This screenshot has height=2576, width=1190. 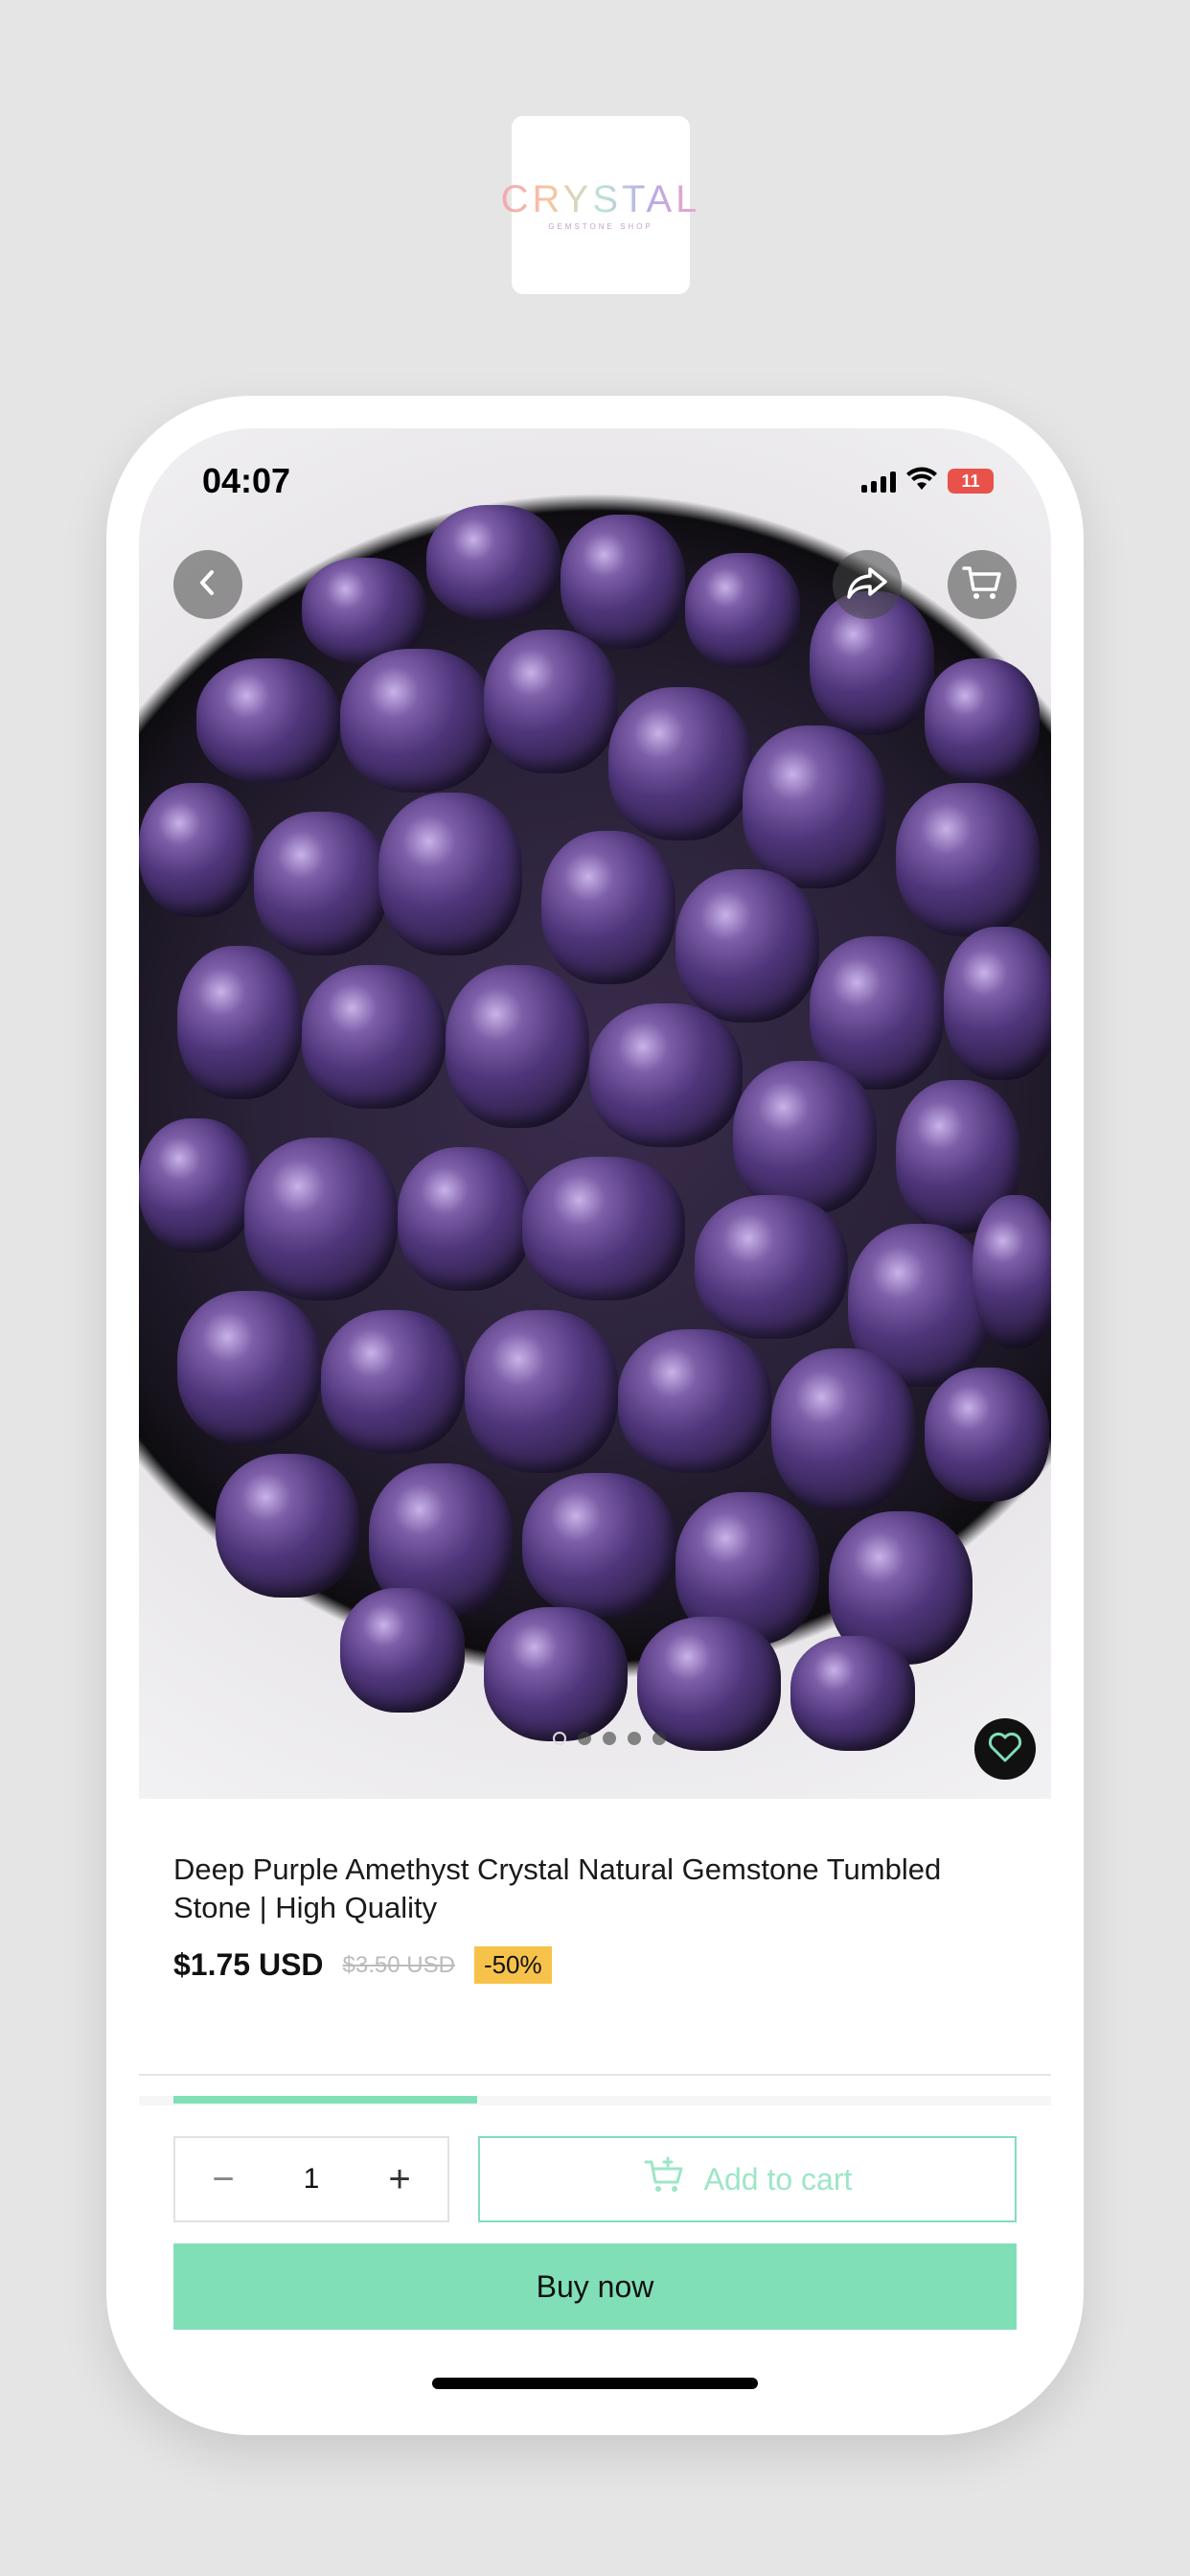 What do you see at coordinates (879, 481) in the screenshot?
I see `signal-icon` at bounding box center [879, 481].